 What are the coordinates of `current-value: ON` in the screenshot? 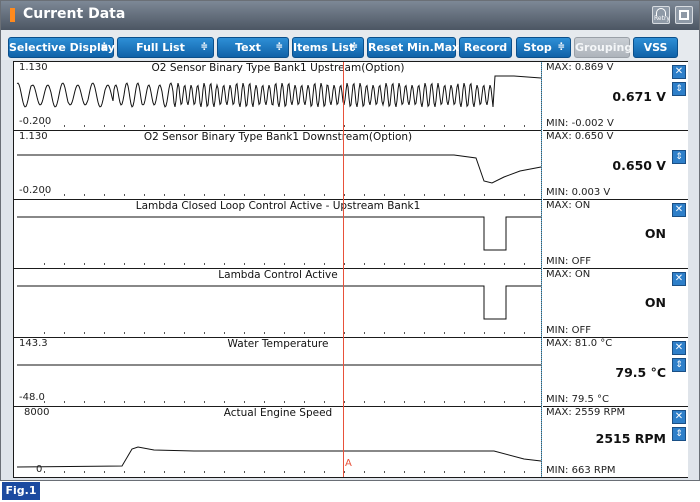 It's located at (655, 233).